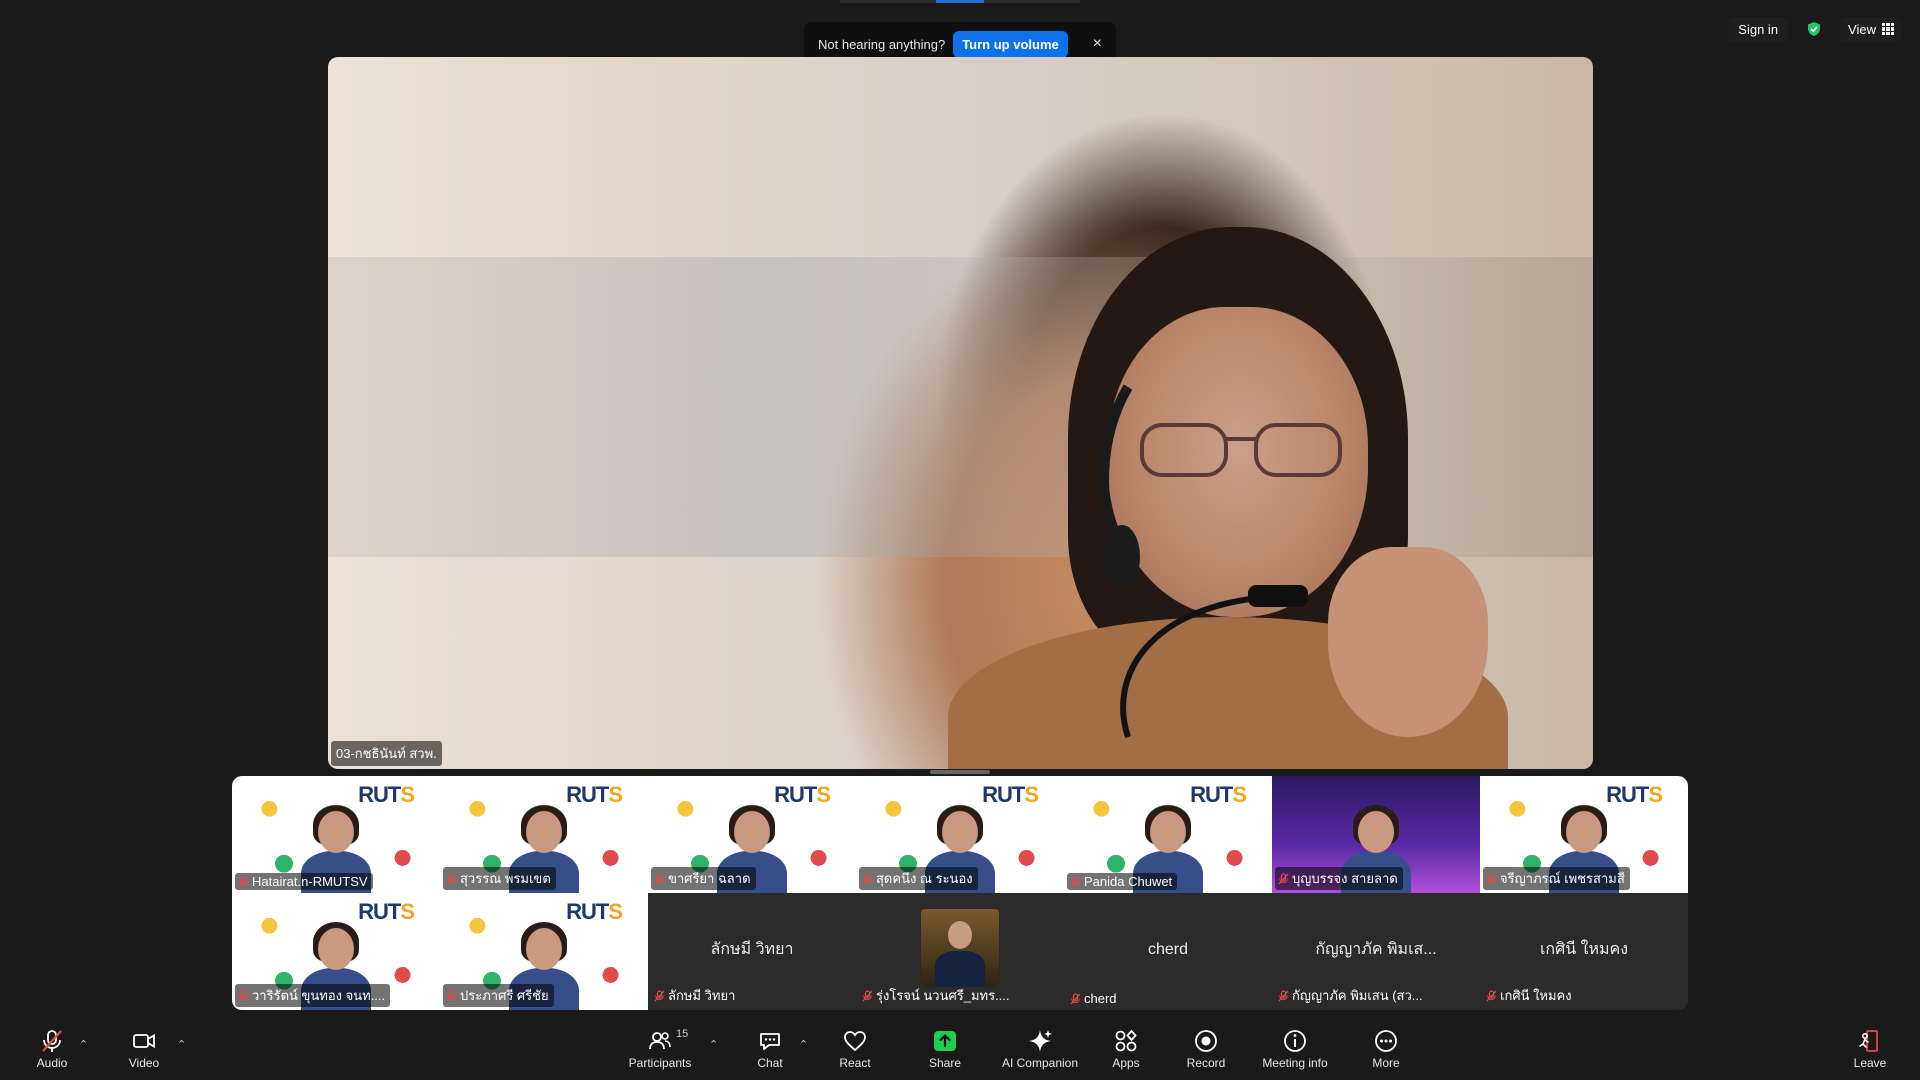  What do you see at coordinates (144, 1063) in the screenshot?
I see `video-label: Video` at bounding box center [144, 1063].